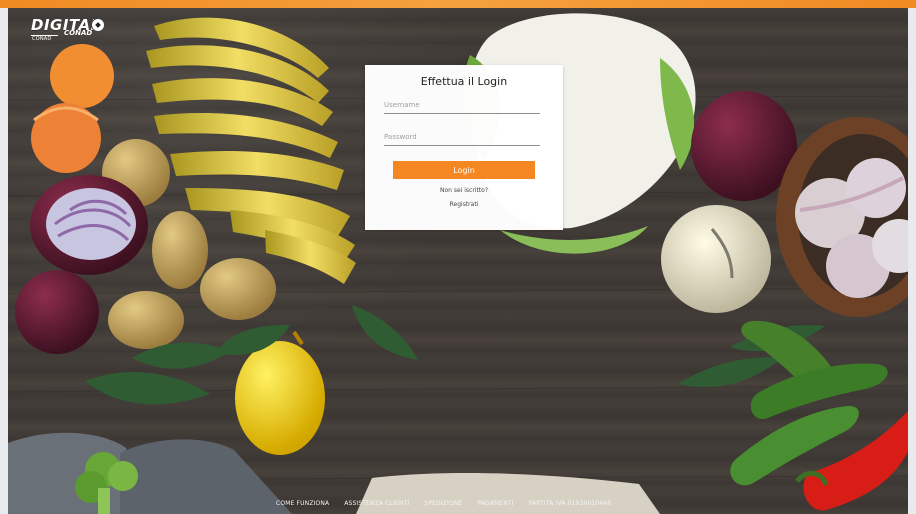 The width and height of the screenshot is (916, 514). Describe the element at coordinates (42, 39) in the screenshot. I see `logo-tiny-text: CONAD` at that location.